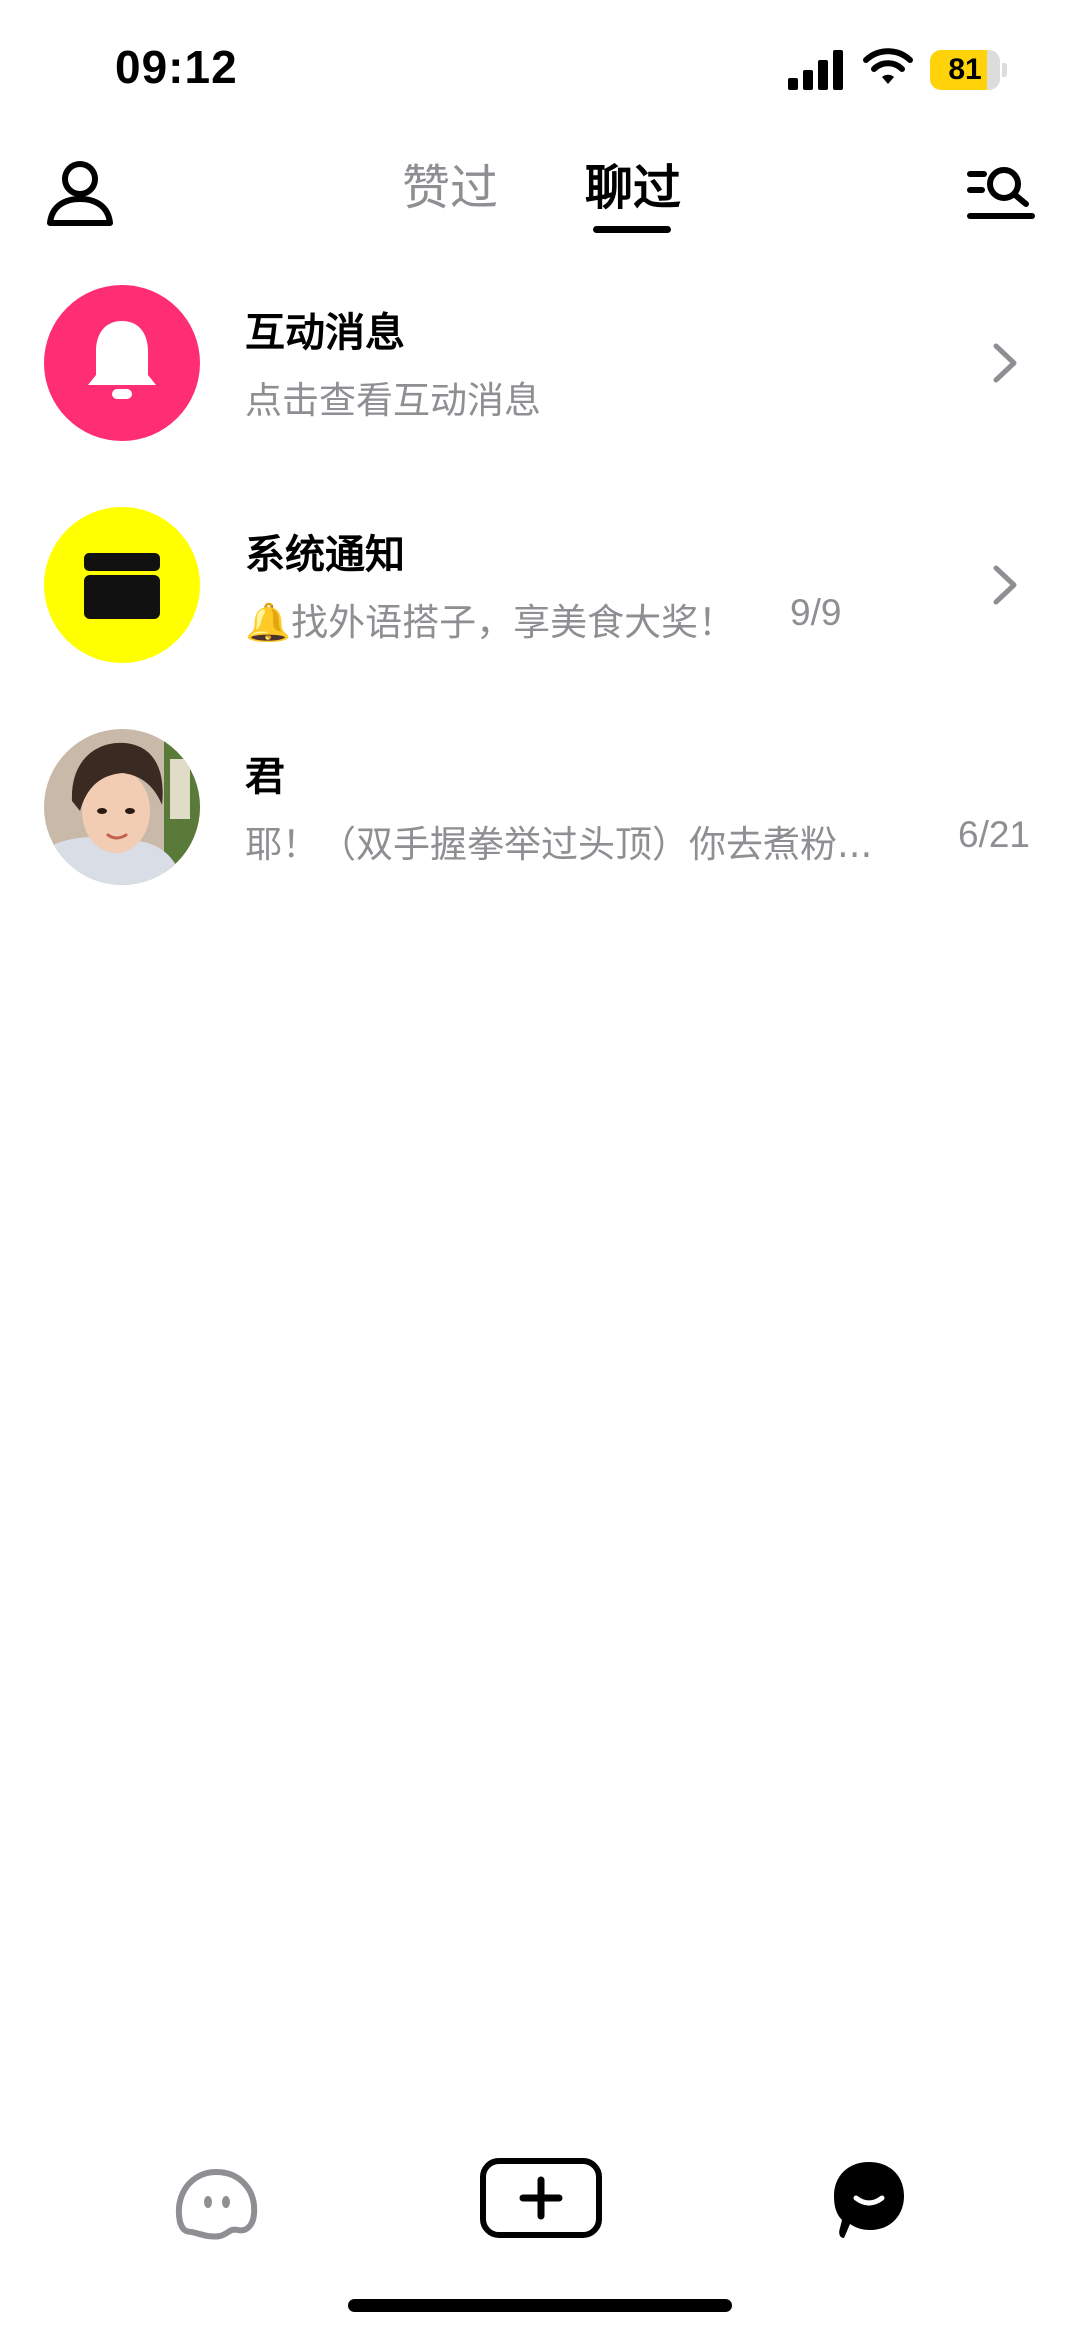 The width and height of the screenshot is (1080, 2337). Describe the element at coordinates (490, 622) in the screenshot. I see `item-preview: 🔔找外语搭子，享美食大奖！` at that location.